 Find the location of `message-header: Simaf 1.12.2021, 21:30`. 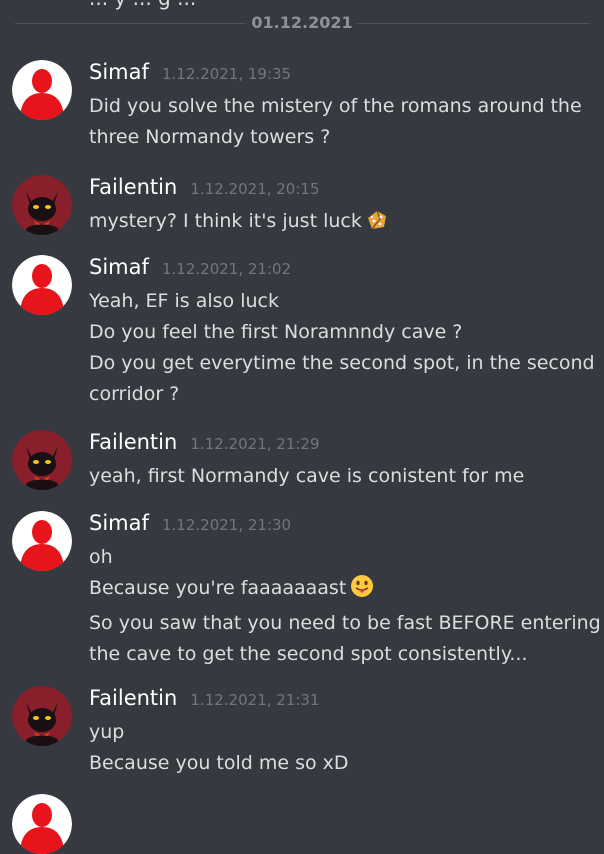

message-header: Simaf 1.12.2021, 21:30 is located at coordinates (190, 526).